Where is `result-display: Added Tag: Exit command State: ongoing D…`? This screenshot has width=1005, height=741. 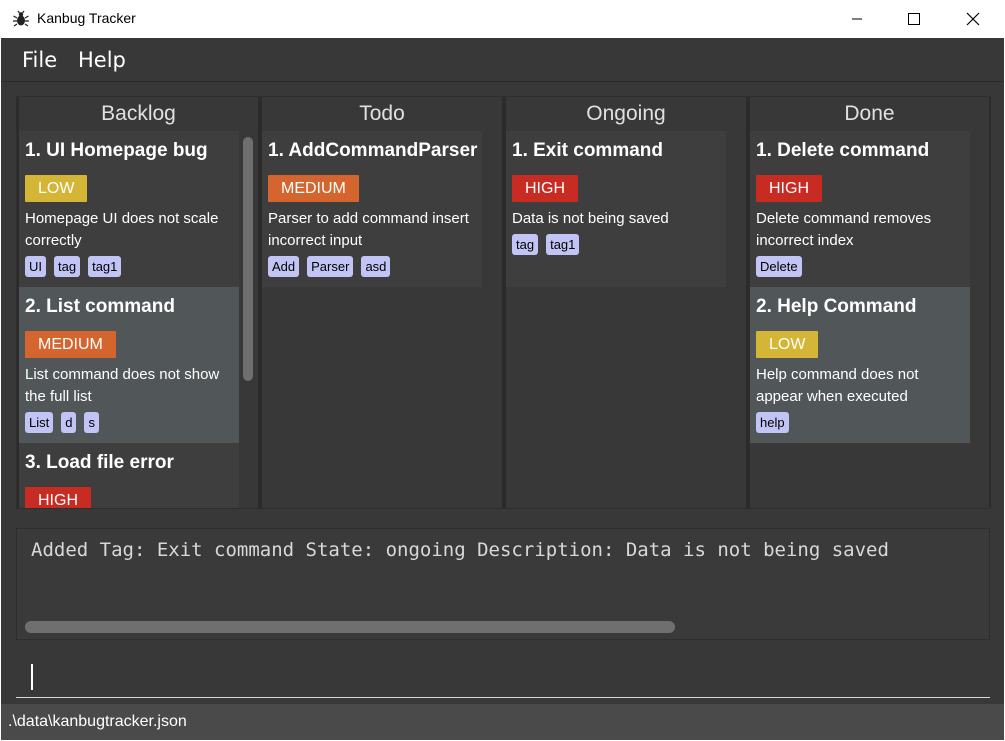
result-display: Added Tag: Exit command State: ongoing D… is located at coordinates (503, 584).